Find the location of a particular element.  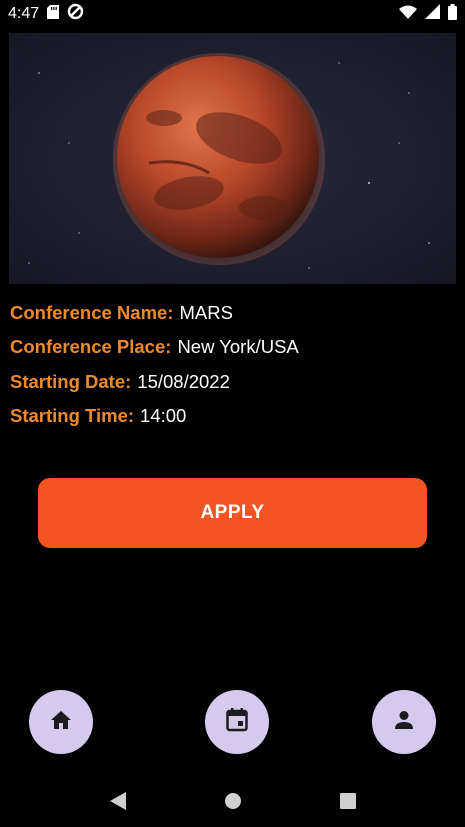

battery-icon is located at coordinates (452, 14).